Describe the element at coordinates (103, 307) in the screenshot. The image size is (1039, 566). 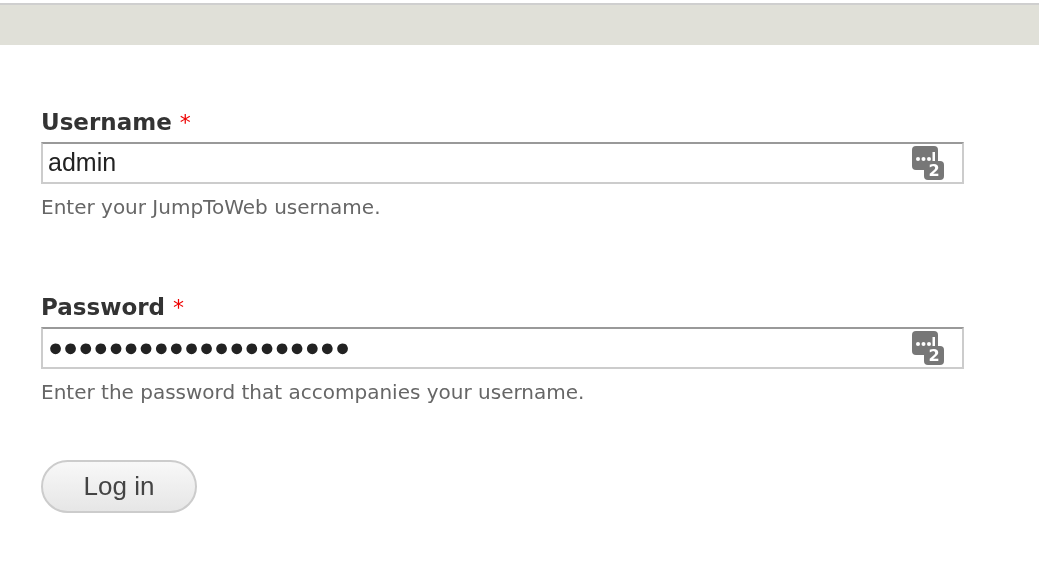
I see `field-label: Password` at that location.